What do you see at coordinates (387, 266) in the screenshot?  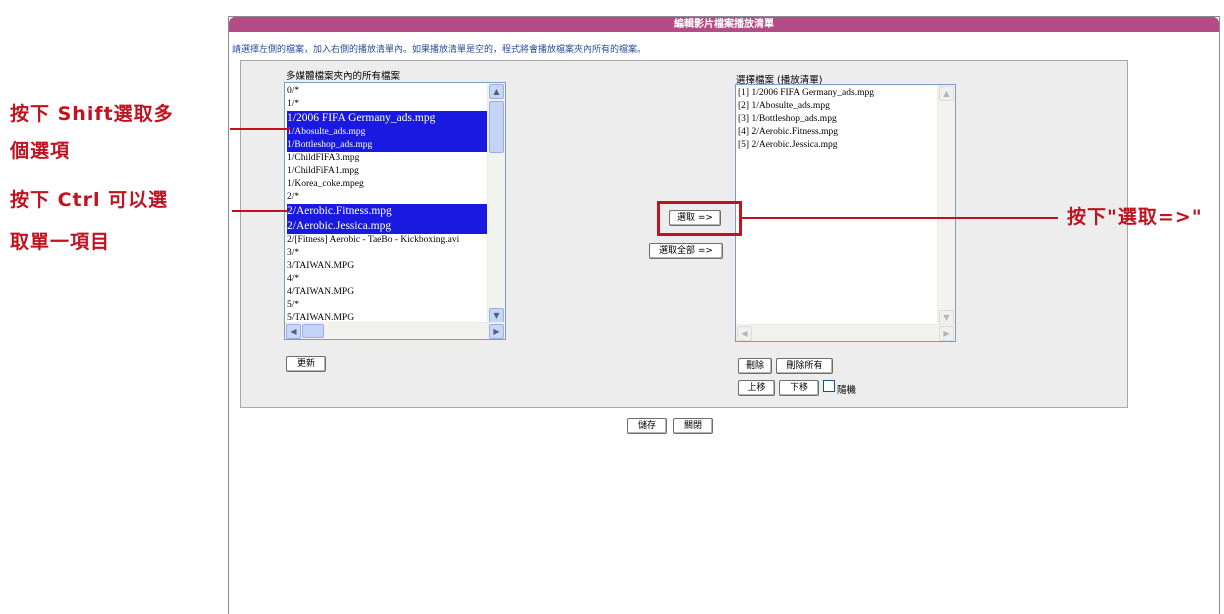 I see `left-list-item: 3/TAIWAN.MPG` at bounding box center [387, 266].